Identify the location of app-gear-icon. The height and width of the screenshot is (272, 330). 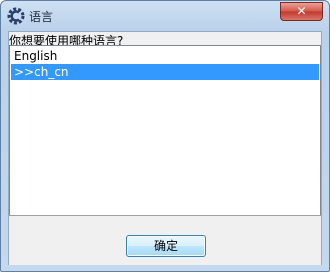
(16, 16).